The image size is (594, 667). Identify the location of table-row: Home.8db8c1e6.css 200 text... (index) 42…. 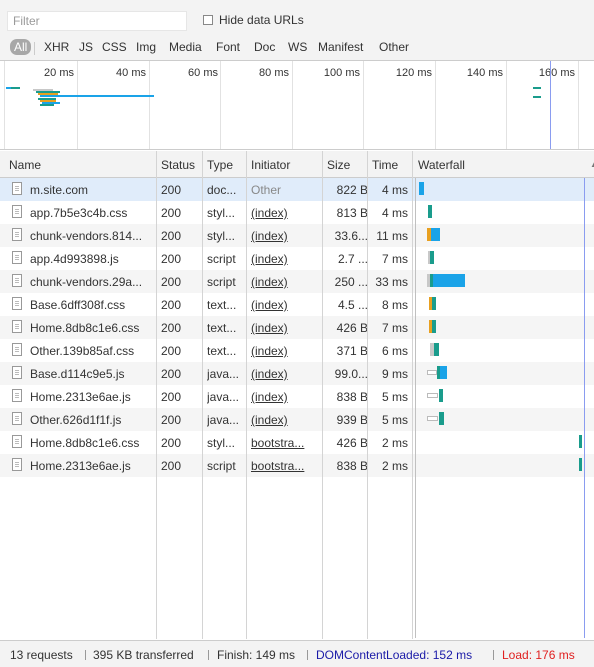
(297, 327).